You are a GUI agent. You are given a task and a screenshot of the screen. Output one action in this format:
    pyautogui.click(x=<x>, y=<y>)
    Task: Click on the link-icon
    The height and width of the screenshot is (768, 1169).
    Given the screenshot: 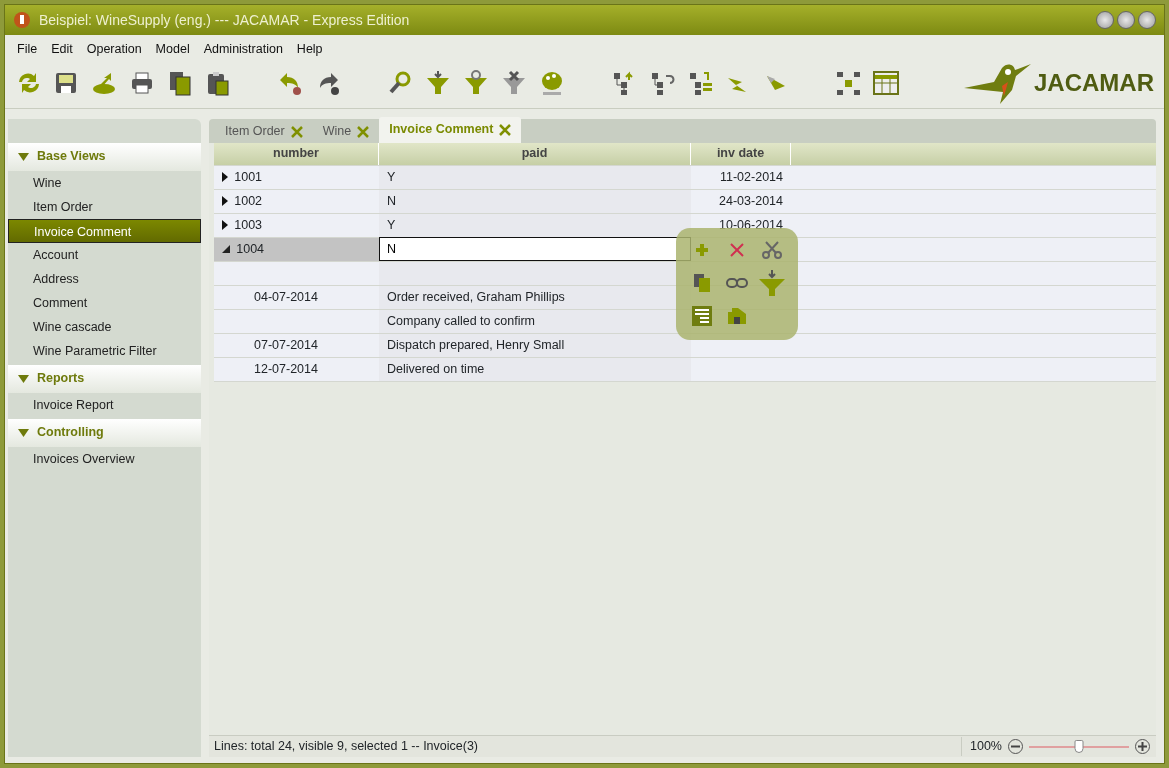 What is the action you would take?
    pyautogui.click(x=737, y=282)
    